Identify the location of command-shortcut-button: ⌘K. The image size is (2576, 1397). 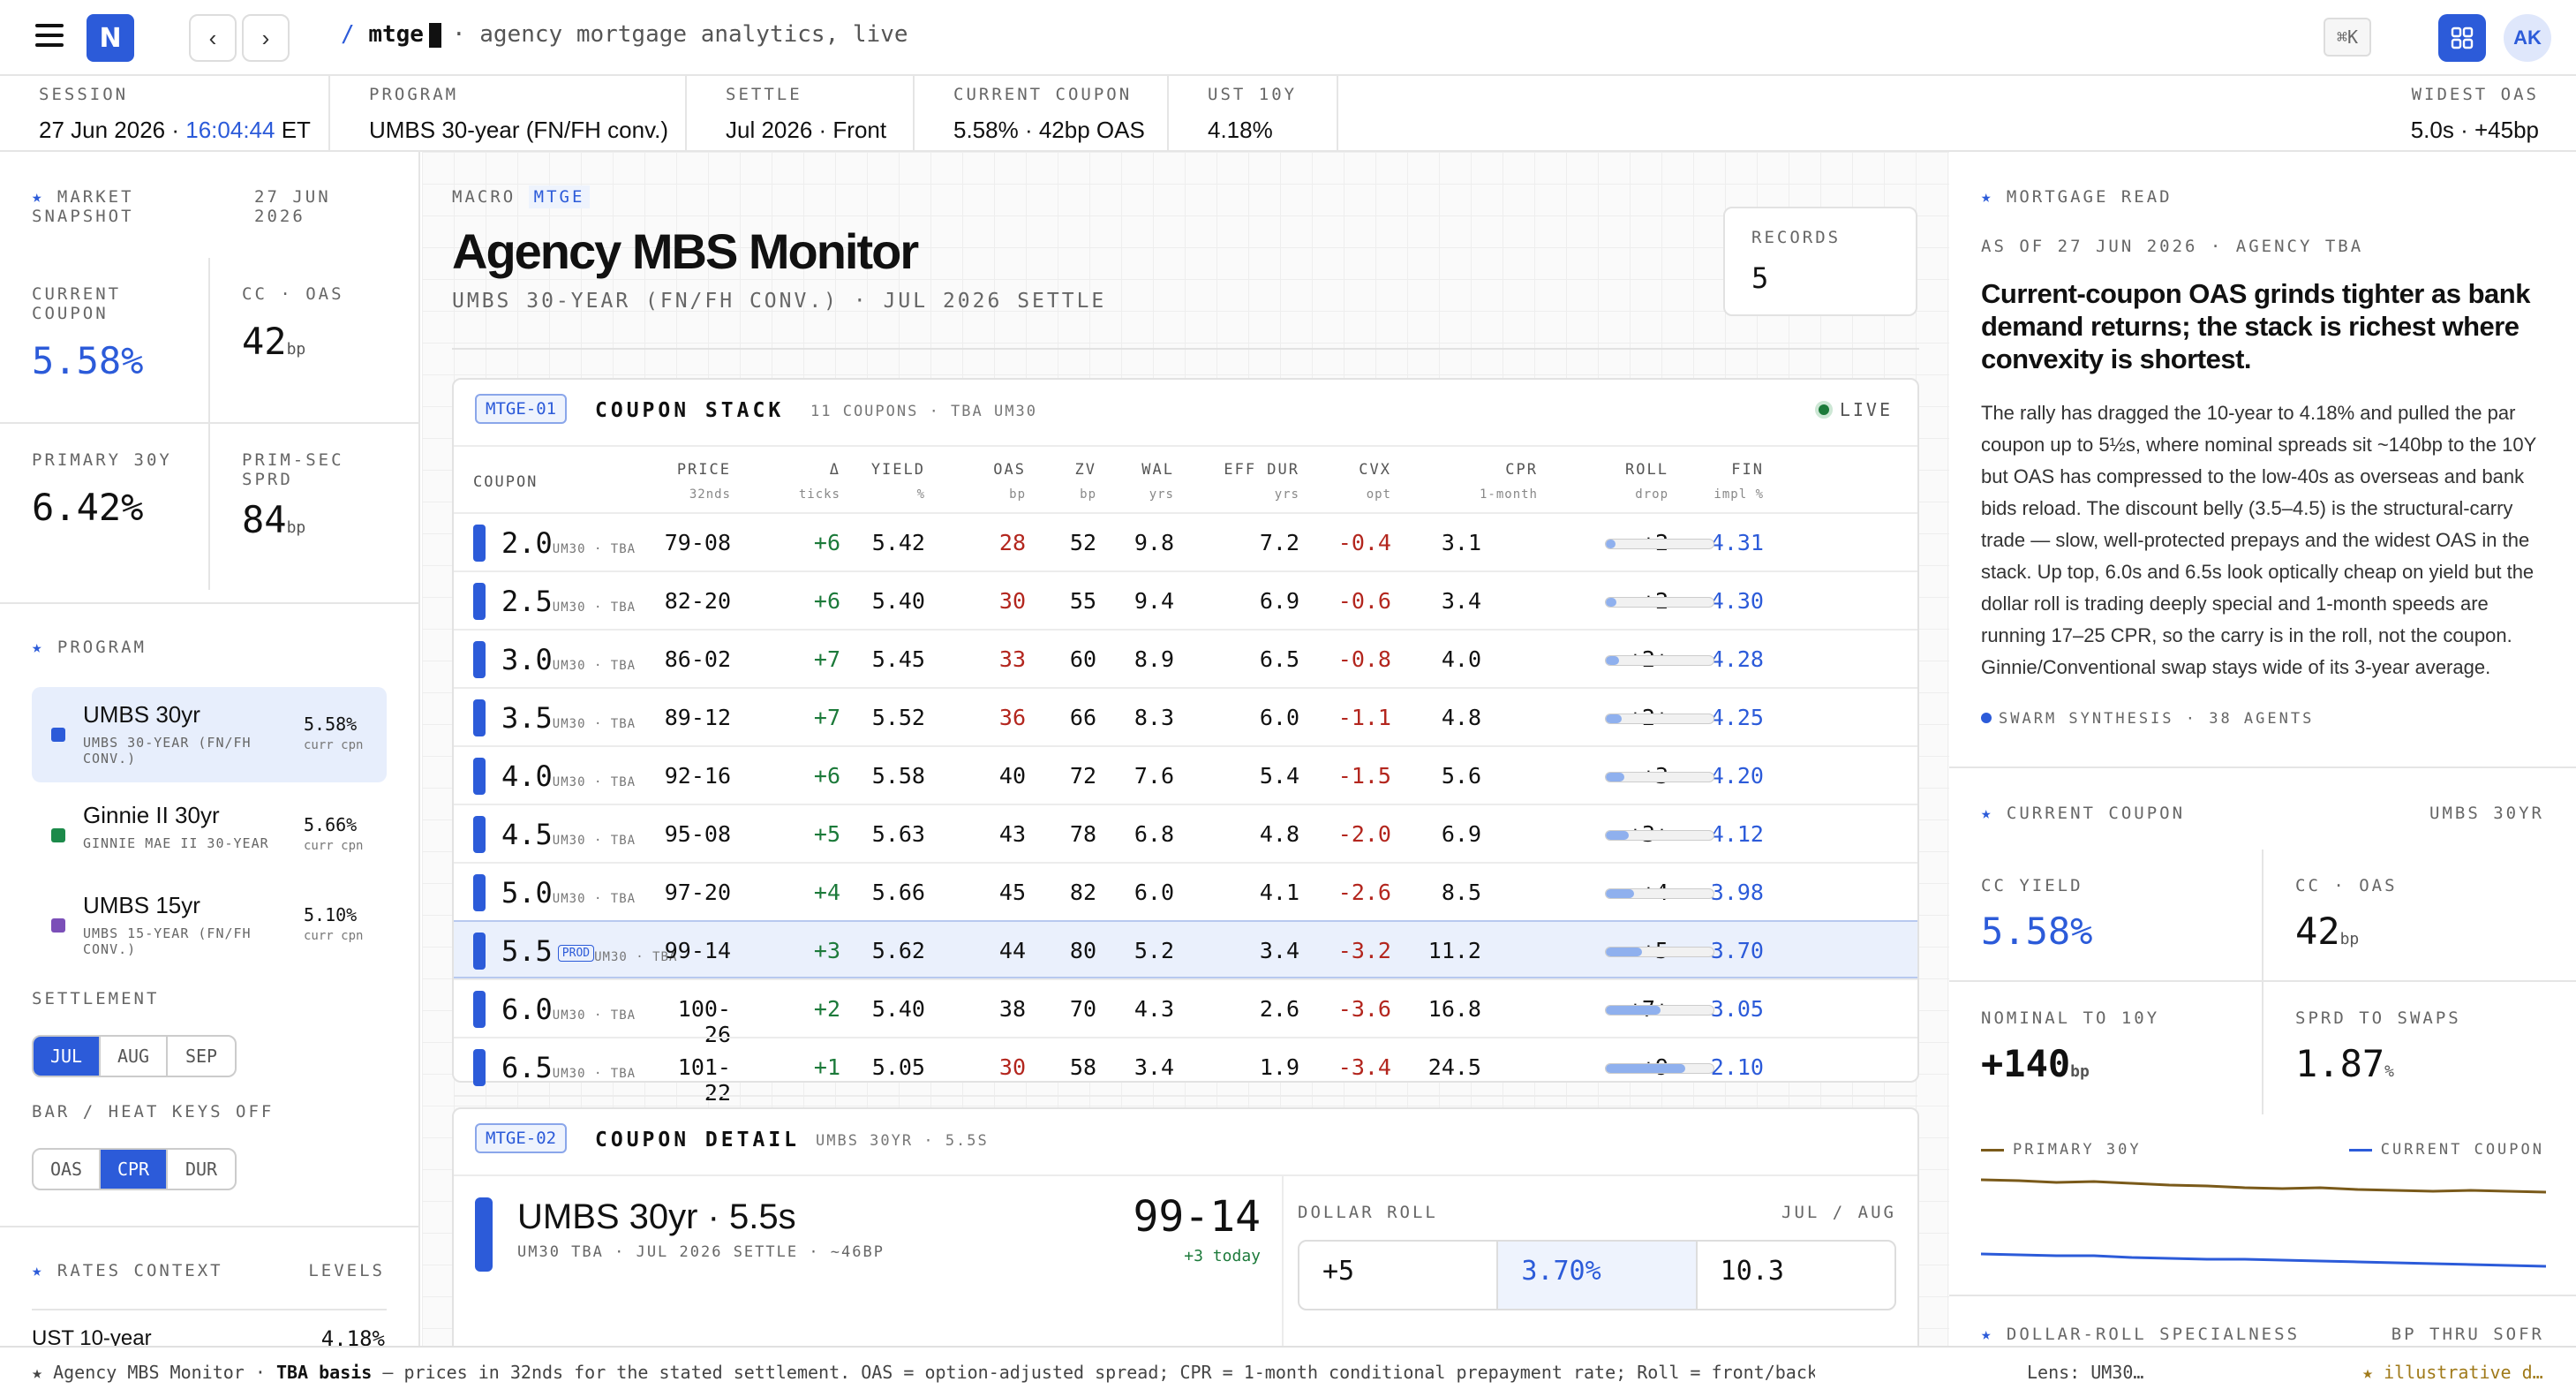
(2347, 37).